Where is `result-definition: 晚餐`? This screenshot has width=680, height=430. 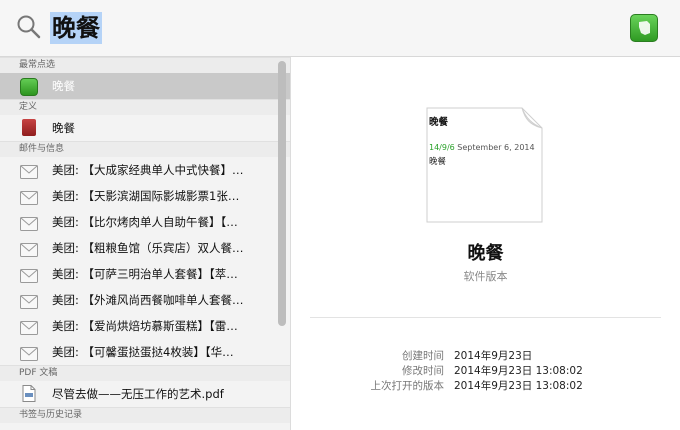 result-definition: 晚餐 is located at coordinates (145, 128).